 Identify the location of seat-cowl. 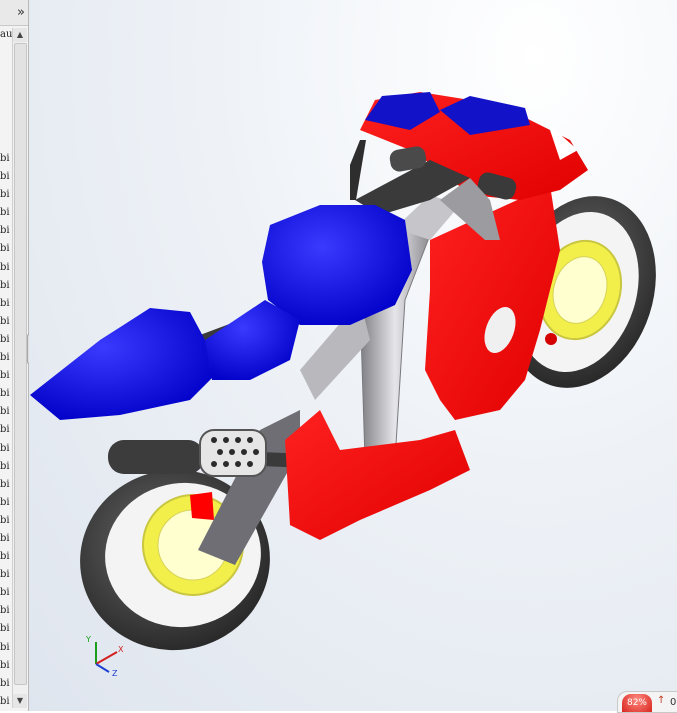
(252, 340).